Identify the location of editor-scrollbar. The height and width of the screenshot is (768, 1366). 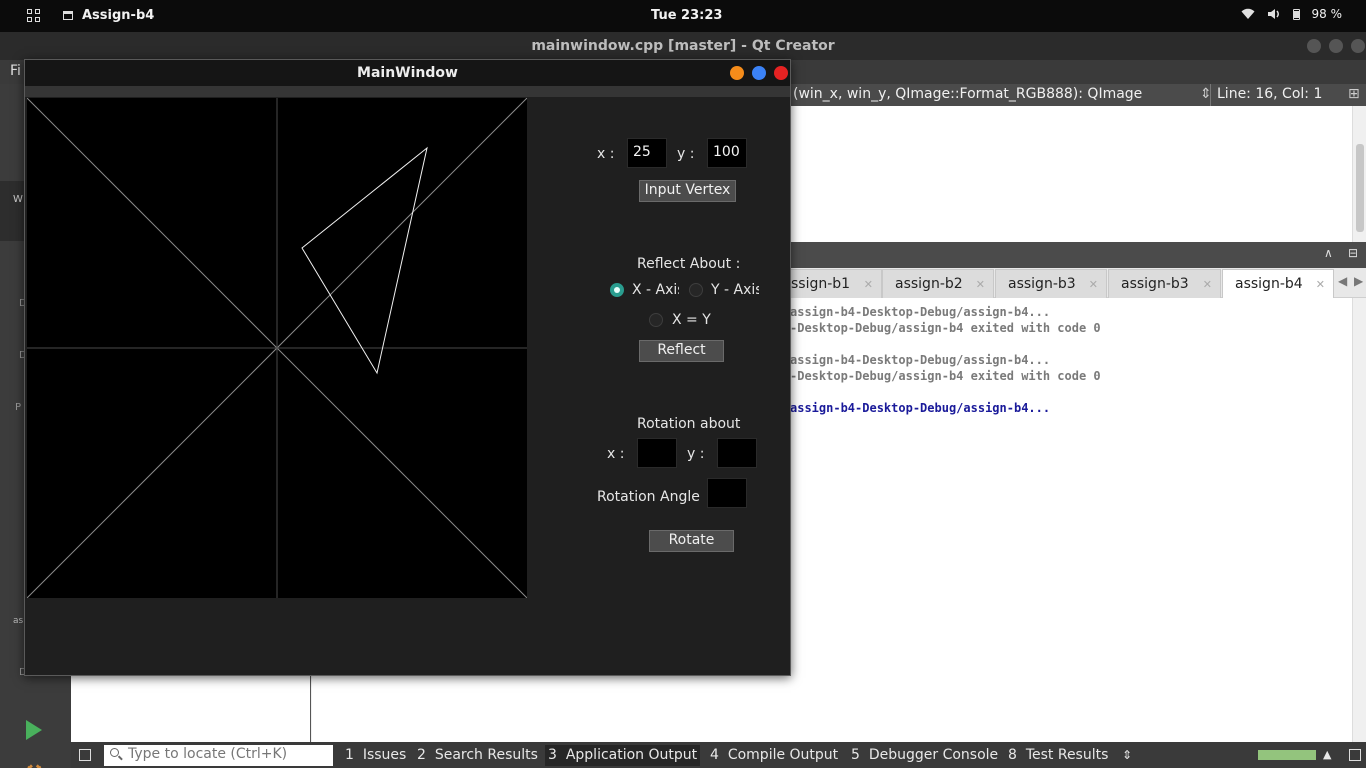
(1359, 174).